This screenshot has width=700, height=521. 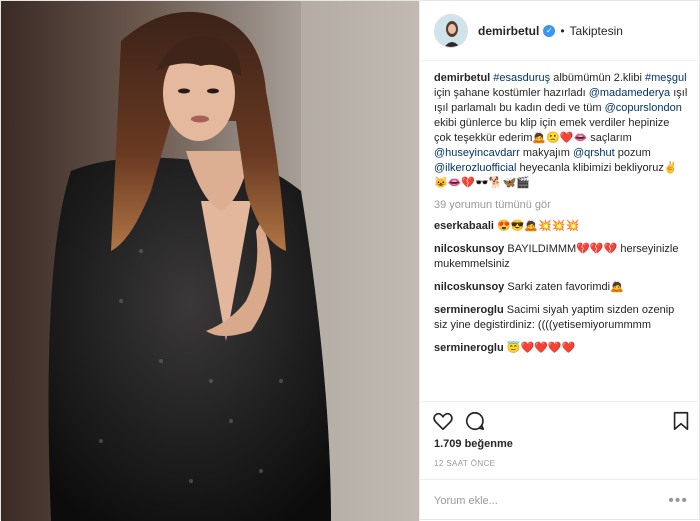 I want to click on caption-tag-link: @madamederya, so click(x=629, y=93).